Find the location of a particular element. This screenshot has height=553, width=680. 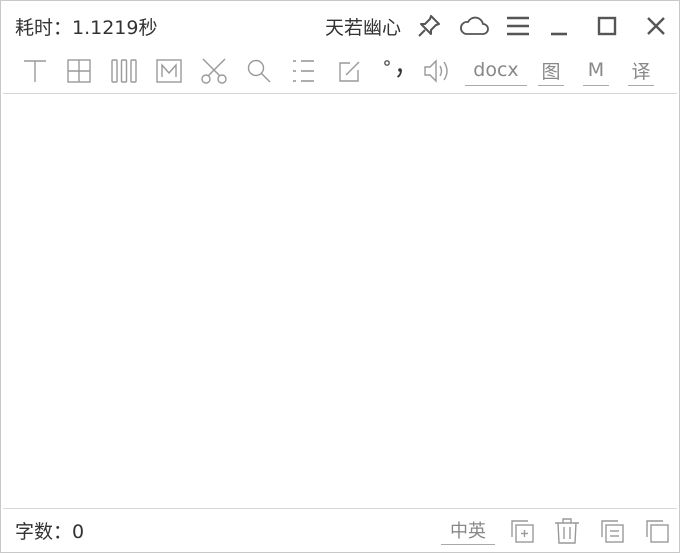

punctuation-button is located at coordinates (393, 71).